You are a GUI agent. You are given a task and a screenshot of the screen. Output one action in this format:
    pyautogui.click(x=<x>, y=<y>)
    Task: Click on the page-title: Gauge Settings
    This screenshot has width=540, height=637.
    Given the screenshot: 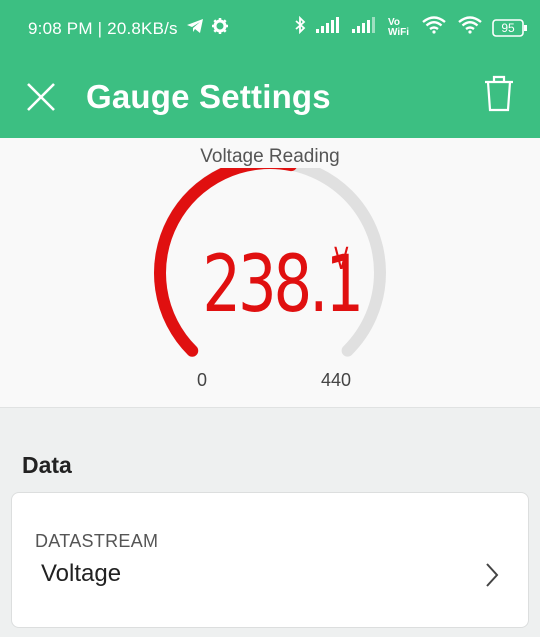 What is the action you would take?
    pyautogui.click(x=208, y=96)
    